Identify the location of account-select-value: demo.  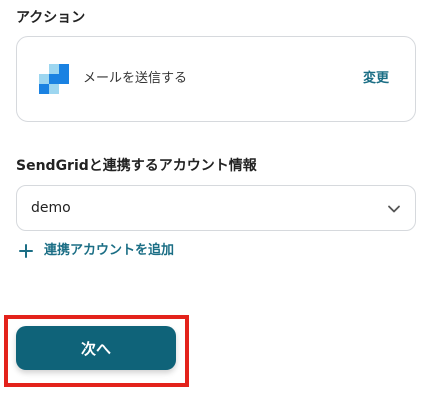
(51, 208).